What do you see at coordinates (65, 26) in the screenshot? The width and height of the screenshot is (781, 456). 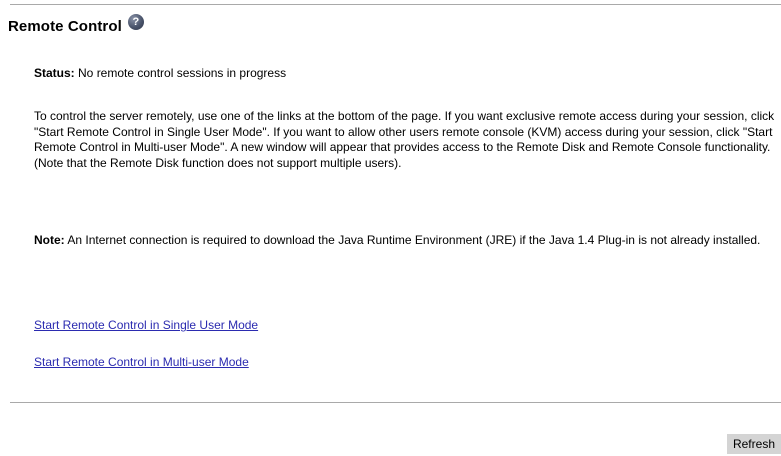 I see `page-title: Remote Control` at bounding box center [65, 26].